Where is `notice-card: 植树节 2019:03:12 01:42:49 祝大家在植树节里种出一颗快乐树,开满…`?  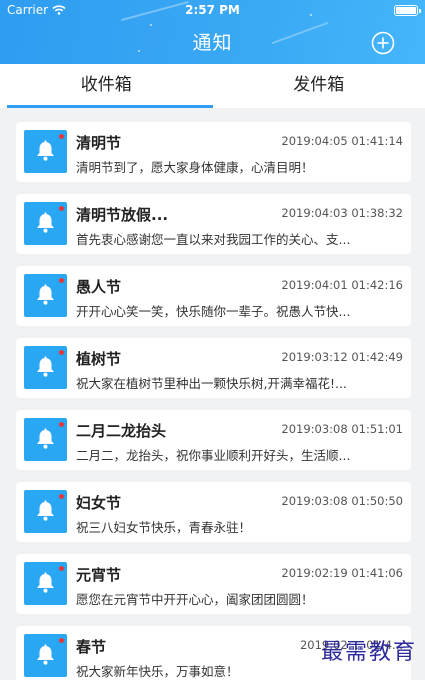
notice-card: 植树节 2019:03:12 01:42:49 祝大家在植树节里种出一颗快乐树,开满… is located at coordinates (213, 368).